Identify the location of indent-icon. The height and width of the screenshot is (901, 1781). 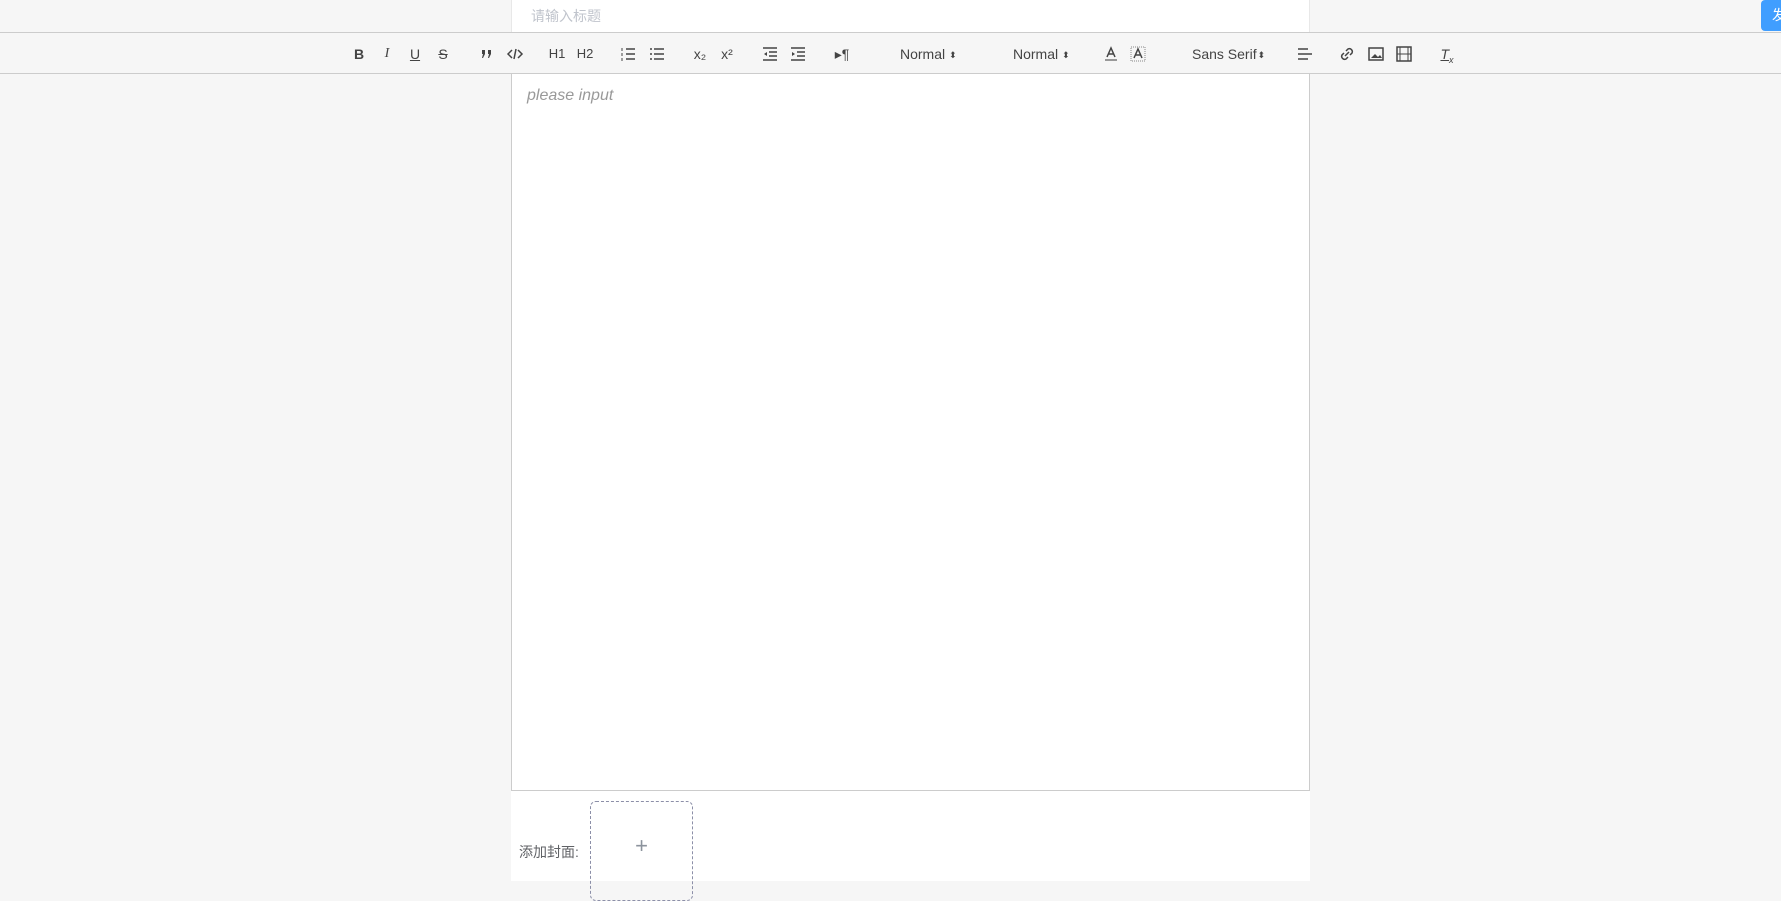
(798, 54).